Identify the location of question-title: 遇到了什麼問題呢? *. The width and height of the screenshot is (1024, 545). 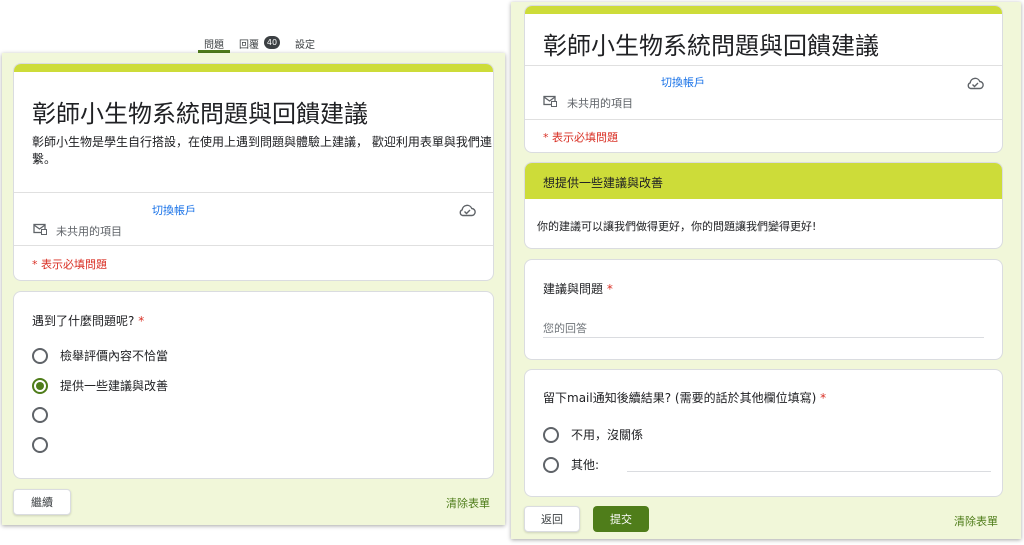
(88, 320).